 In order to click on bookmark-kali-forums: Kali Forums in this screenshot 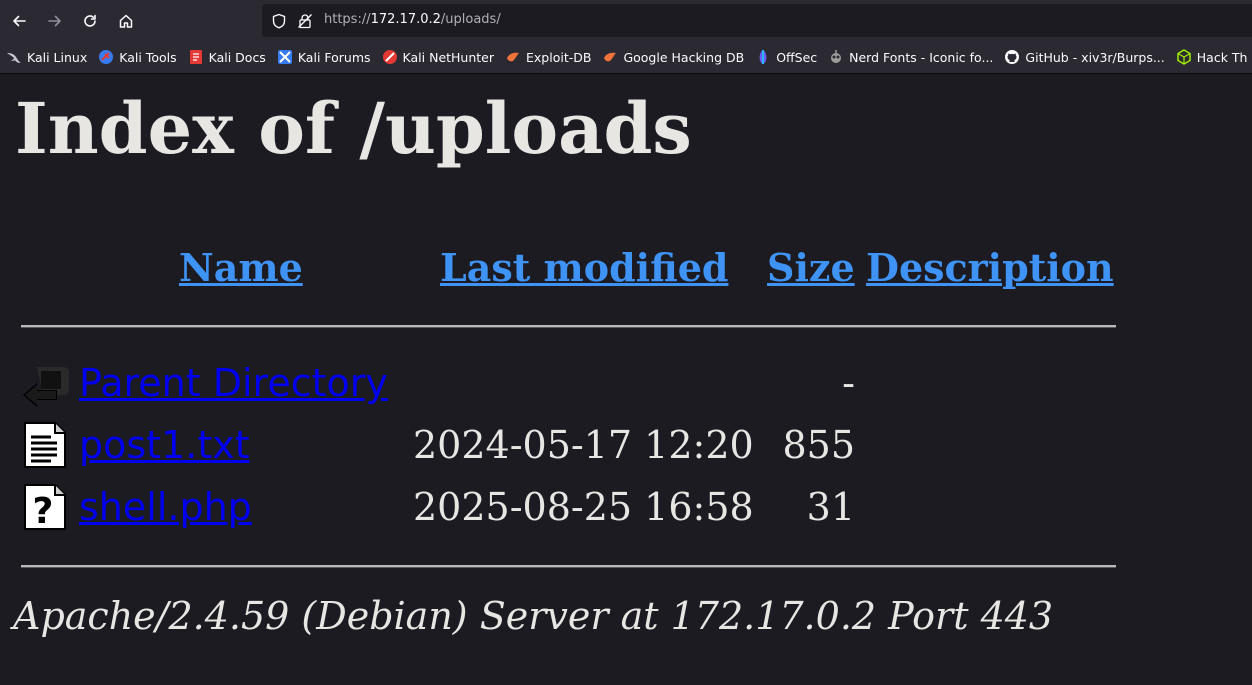, I will do `click(324, 57)`.